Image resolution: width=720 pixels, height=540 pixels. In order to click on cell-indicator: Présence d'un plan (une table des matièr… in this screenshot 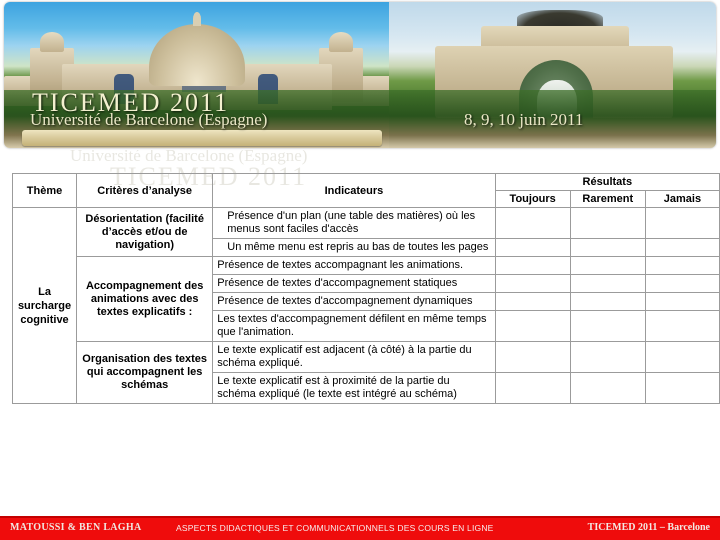, I will do `click(354, 223)`.